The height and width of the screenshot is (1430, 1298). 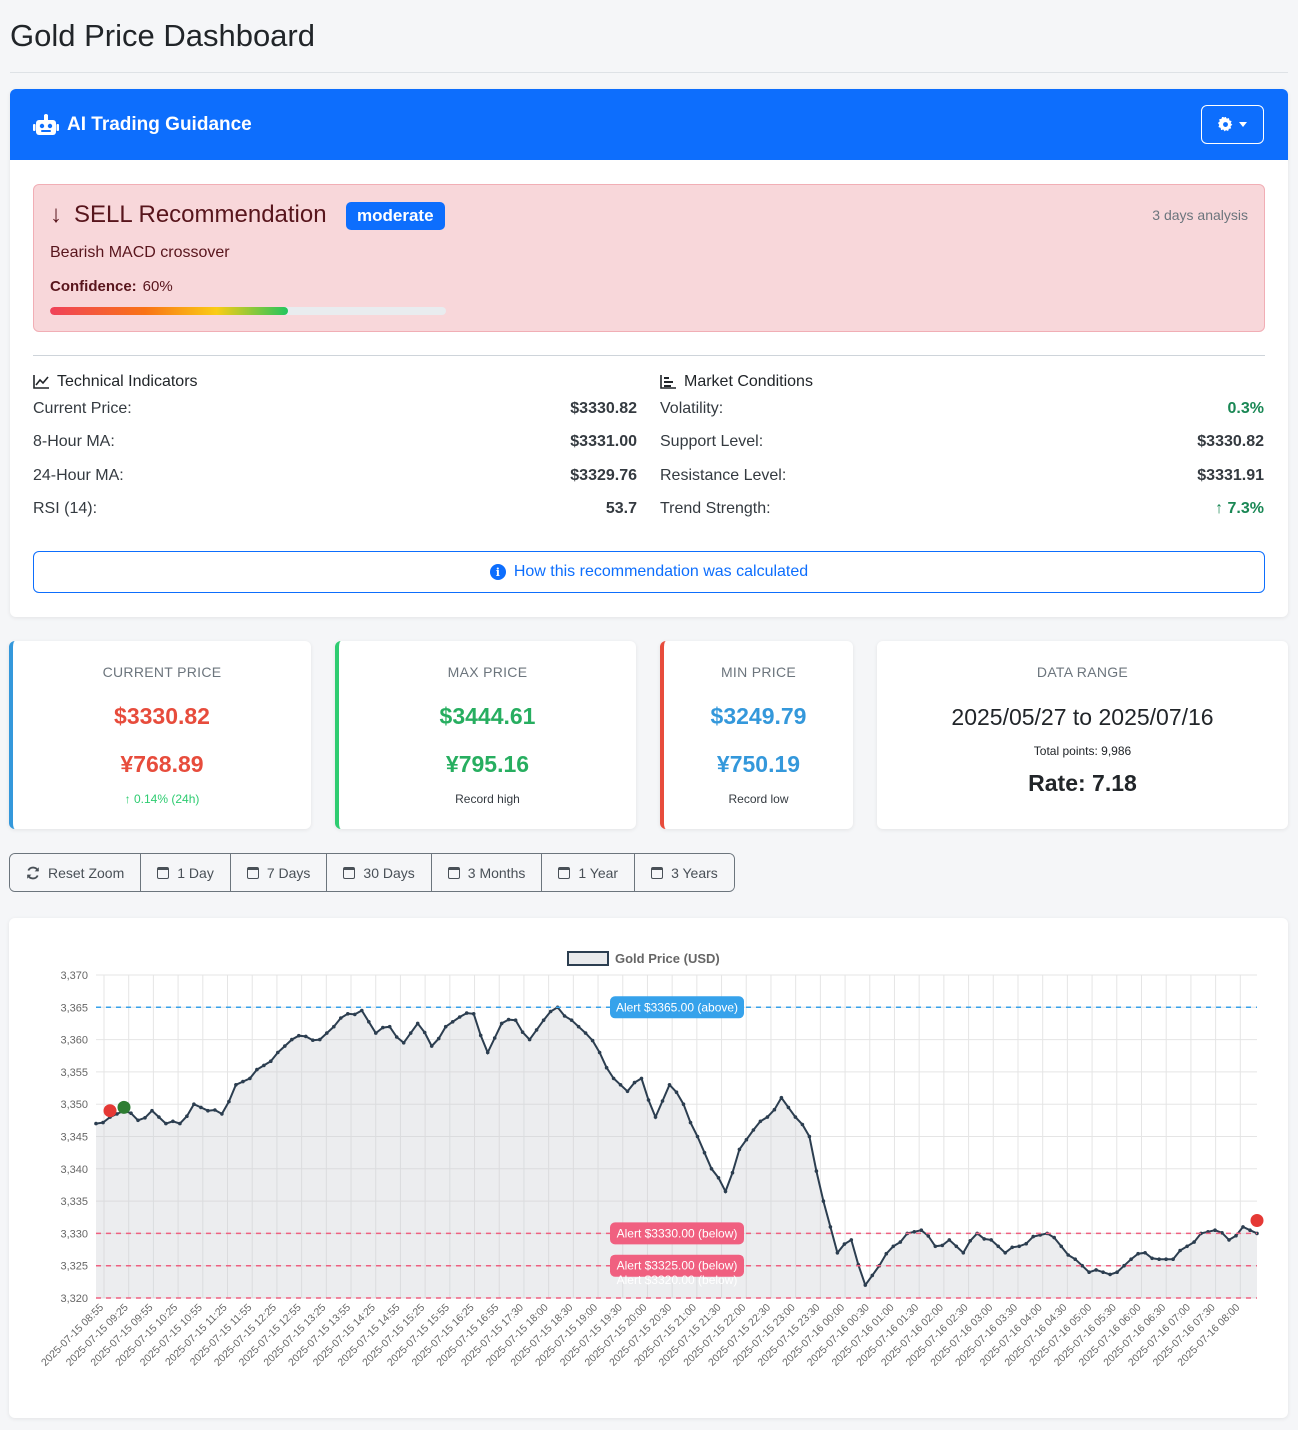 I want to click on bar-chart-icon, so click(x=668, y=382).